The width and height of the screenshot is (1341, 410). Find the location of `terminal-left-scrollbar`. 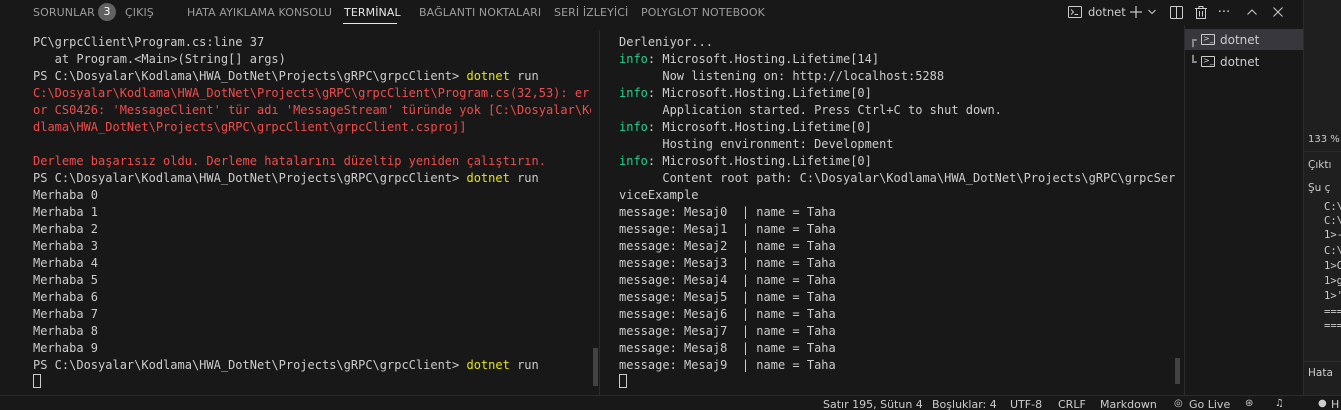

terminal-left-scrollbar is located at coordinates (595, 367).